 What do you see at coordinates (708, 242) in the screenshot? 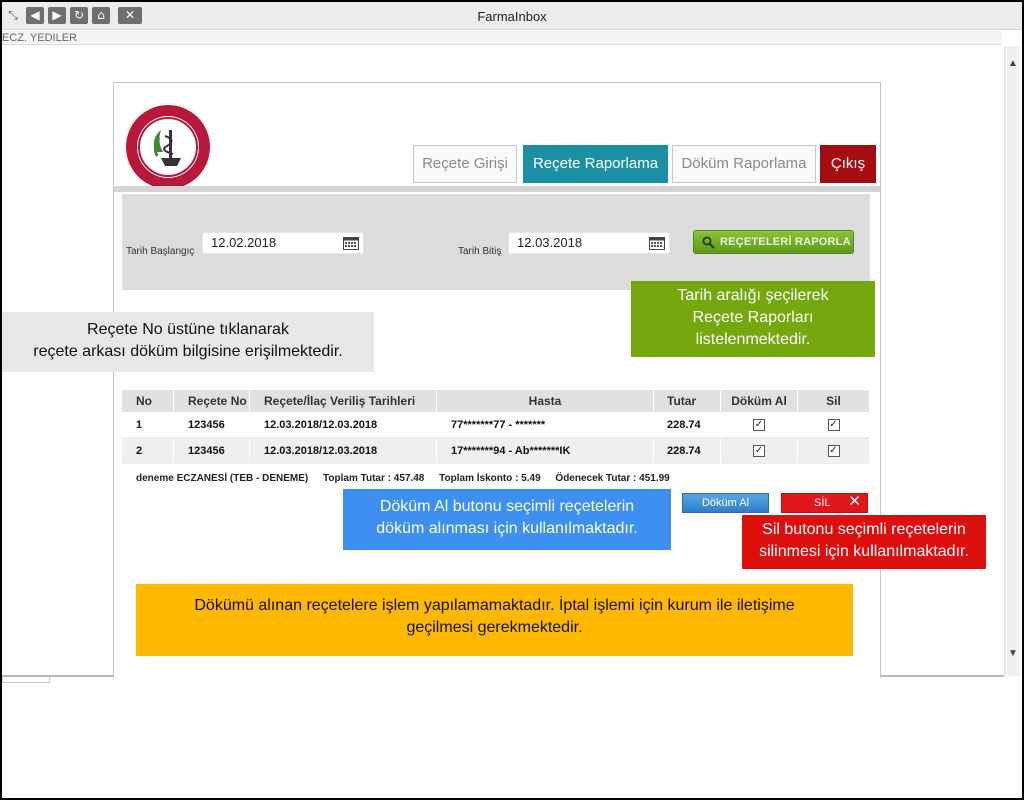
I see `search-icon` at bounding box center [708, 242].